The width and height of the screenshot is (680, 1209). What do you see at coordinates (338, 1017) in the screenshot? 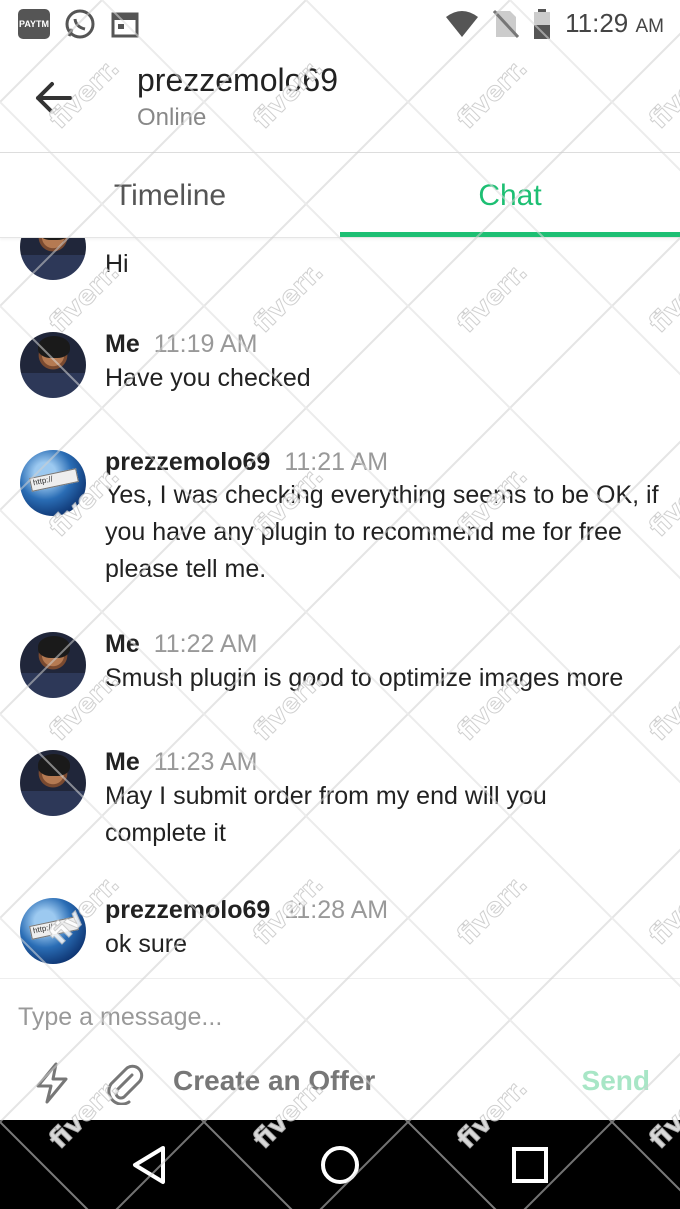
I see `message-input` at bounding box center [338, 1017].